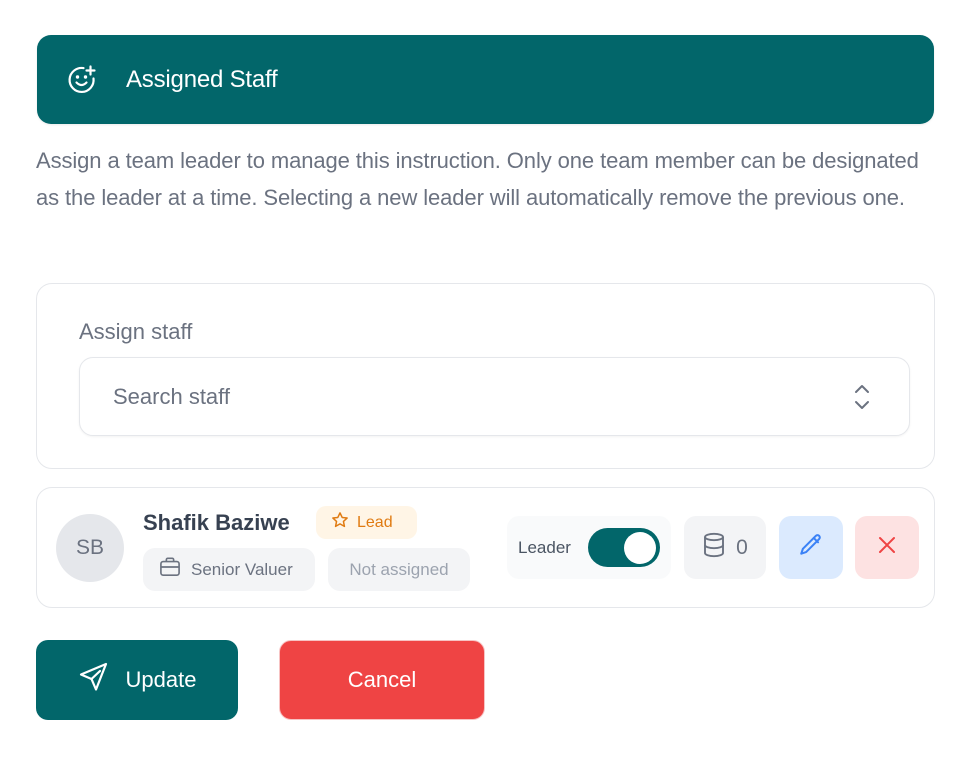  Describe the element at coordinates (399, 569) in the screenshot. I see `assignment-chip: Not assigned` at that location.